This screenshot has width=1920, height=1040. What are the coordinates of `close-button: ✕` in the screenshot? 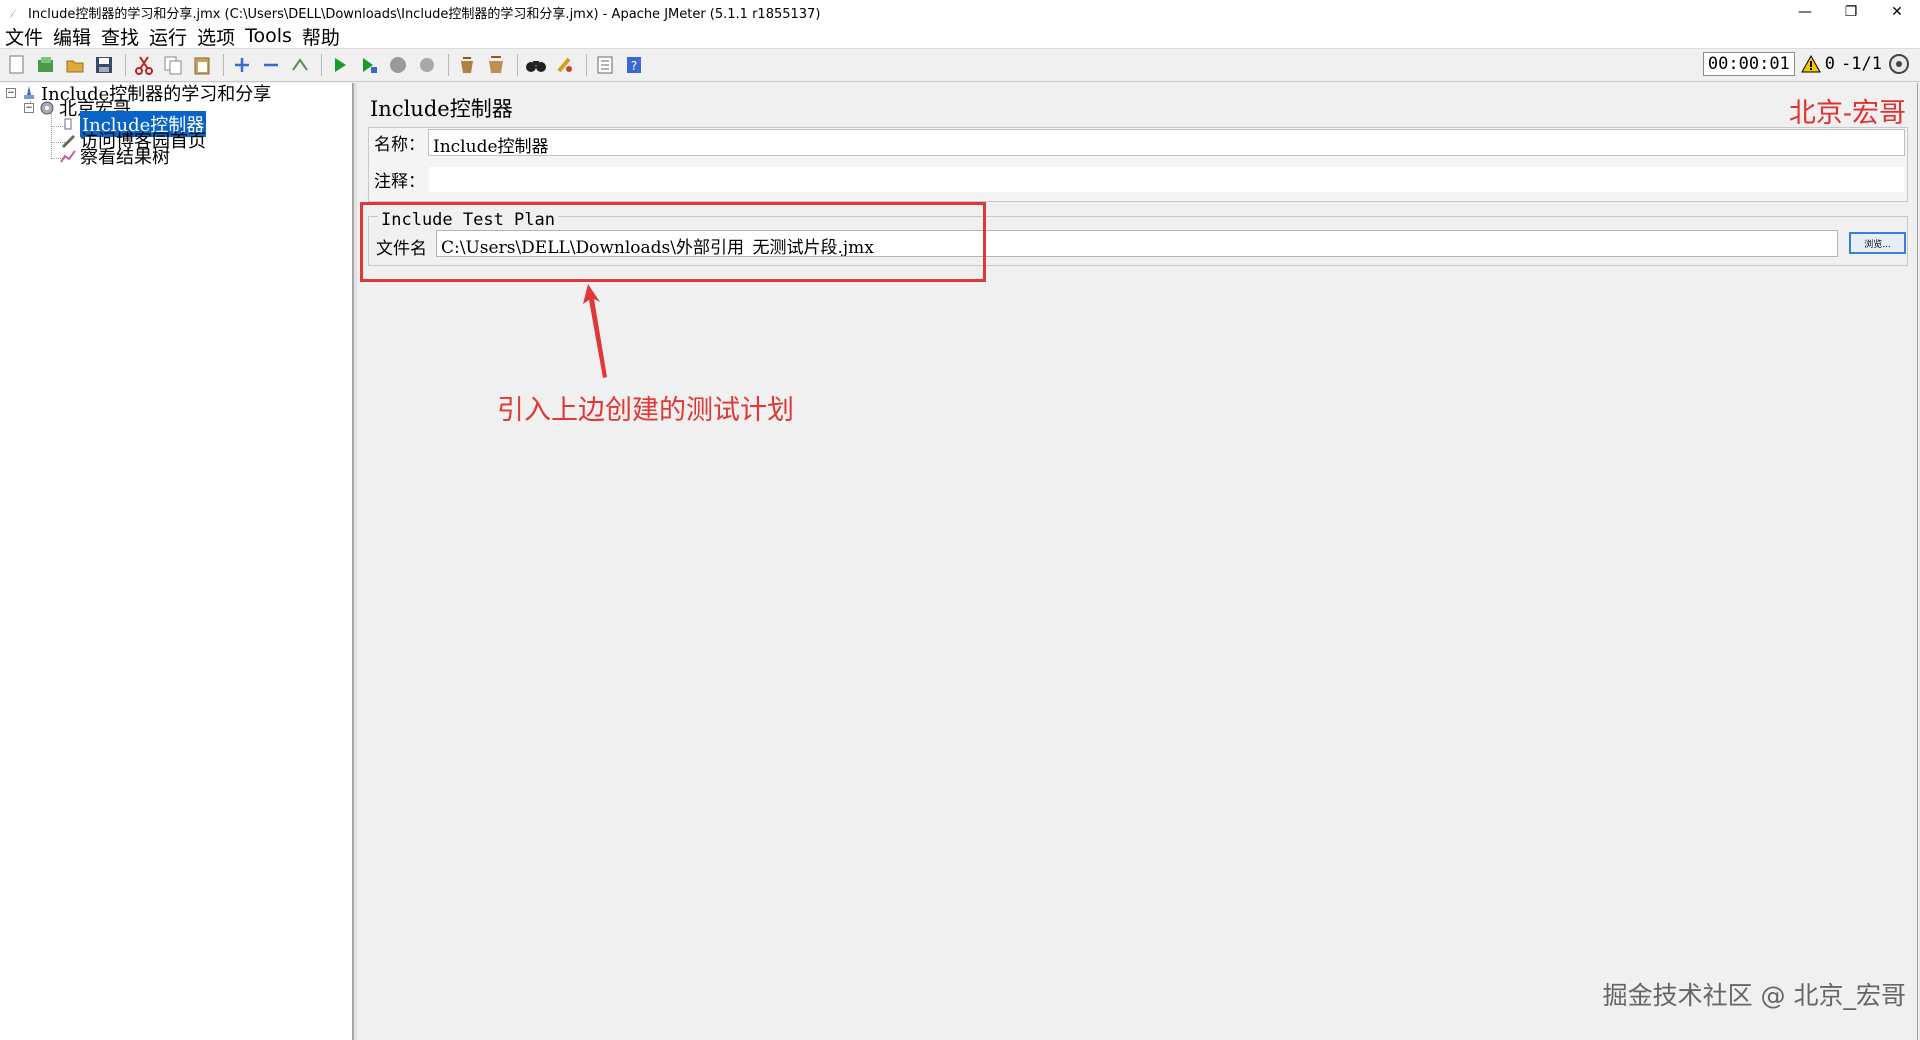 It's located at (1897, 12).